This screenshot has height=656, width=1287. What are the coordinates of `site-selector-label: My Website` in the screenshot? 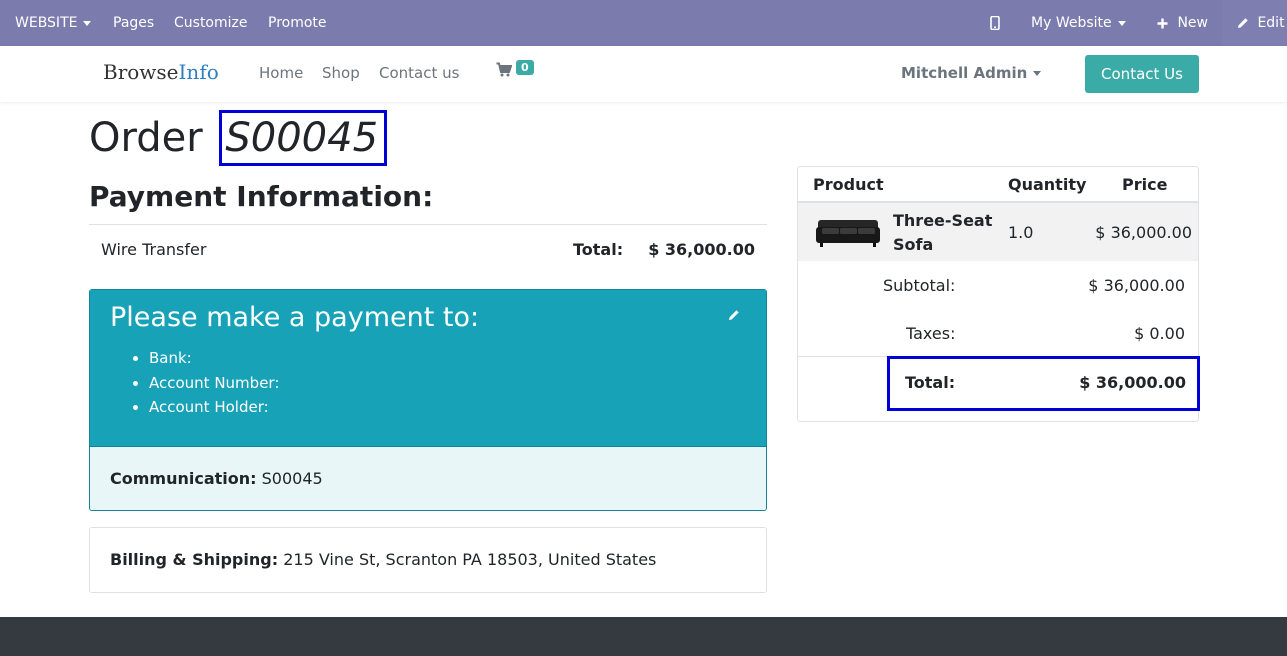 It's located at (1071, 23).